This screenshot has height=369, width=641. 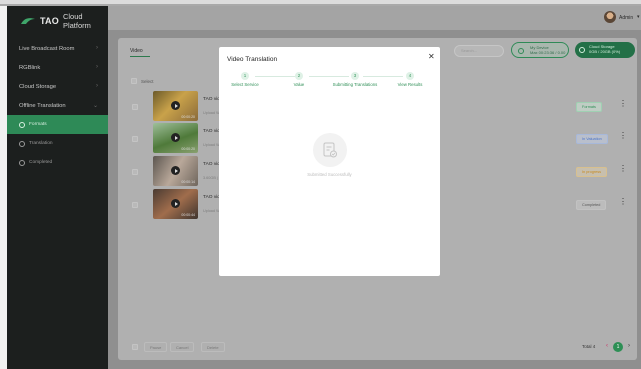 What do you see at coordinates (589, 346) in the screenshot?
I see `total-count: Total 4` at bounding box center [589, 346].